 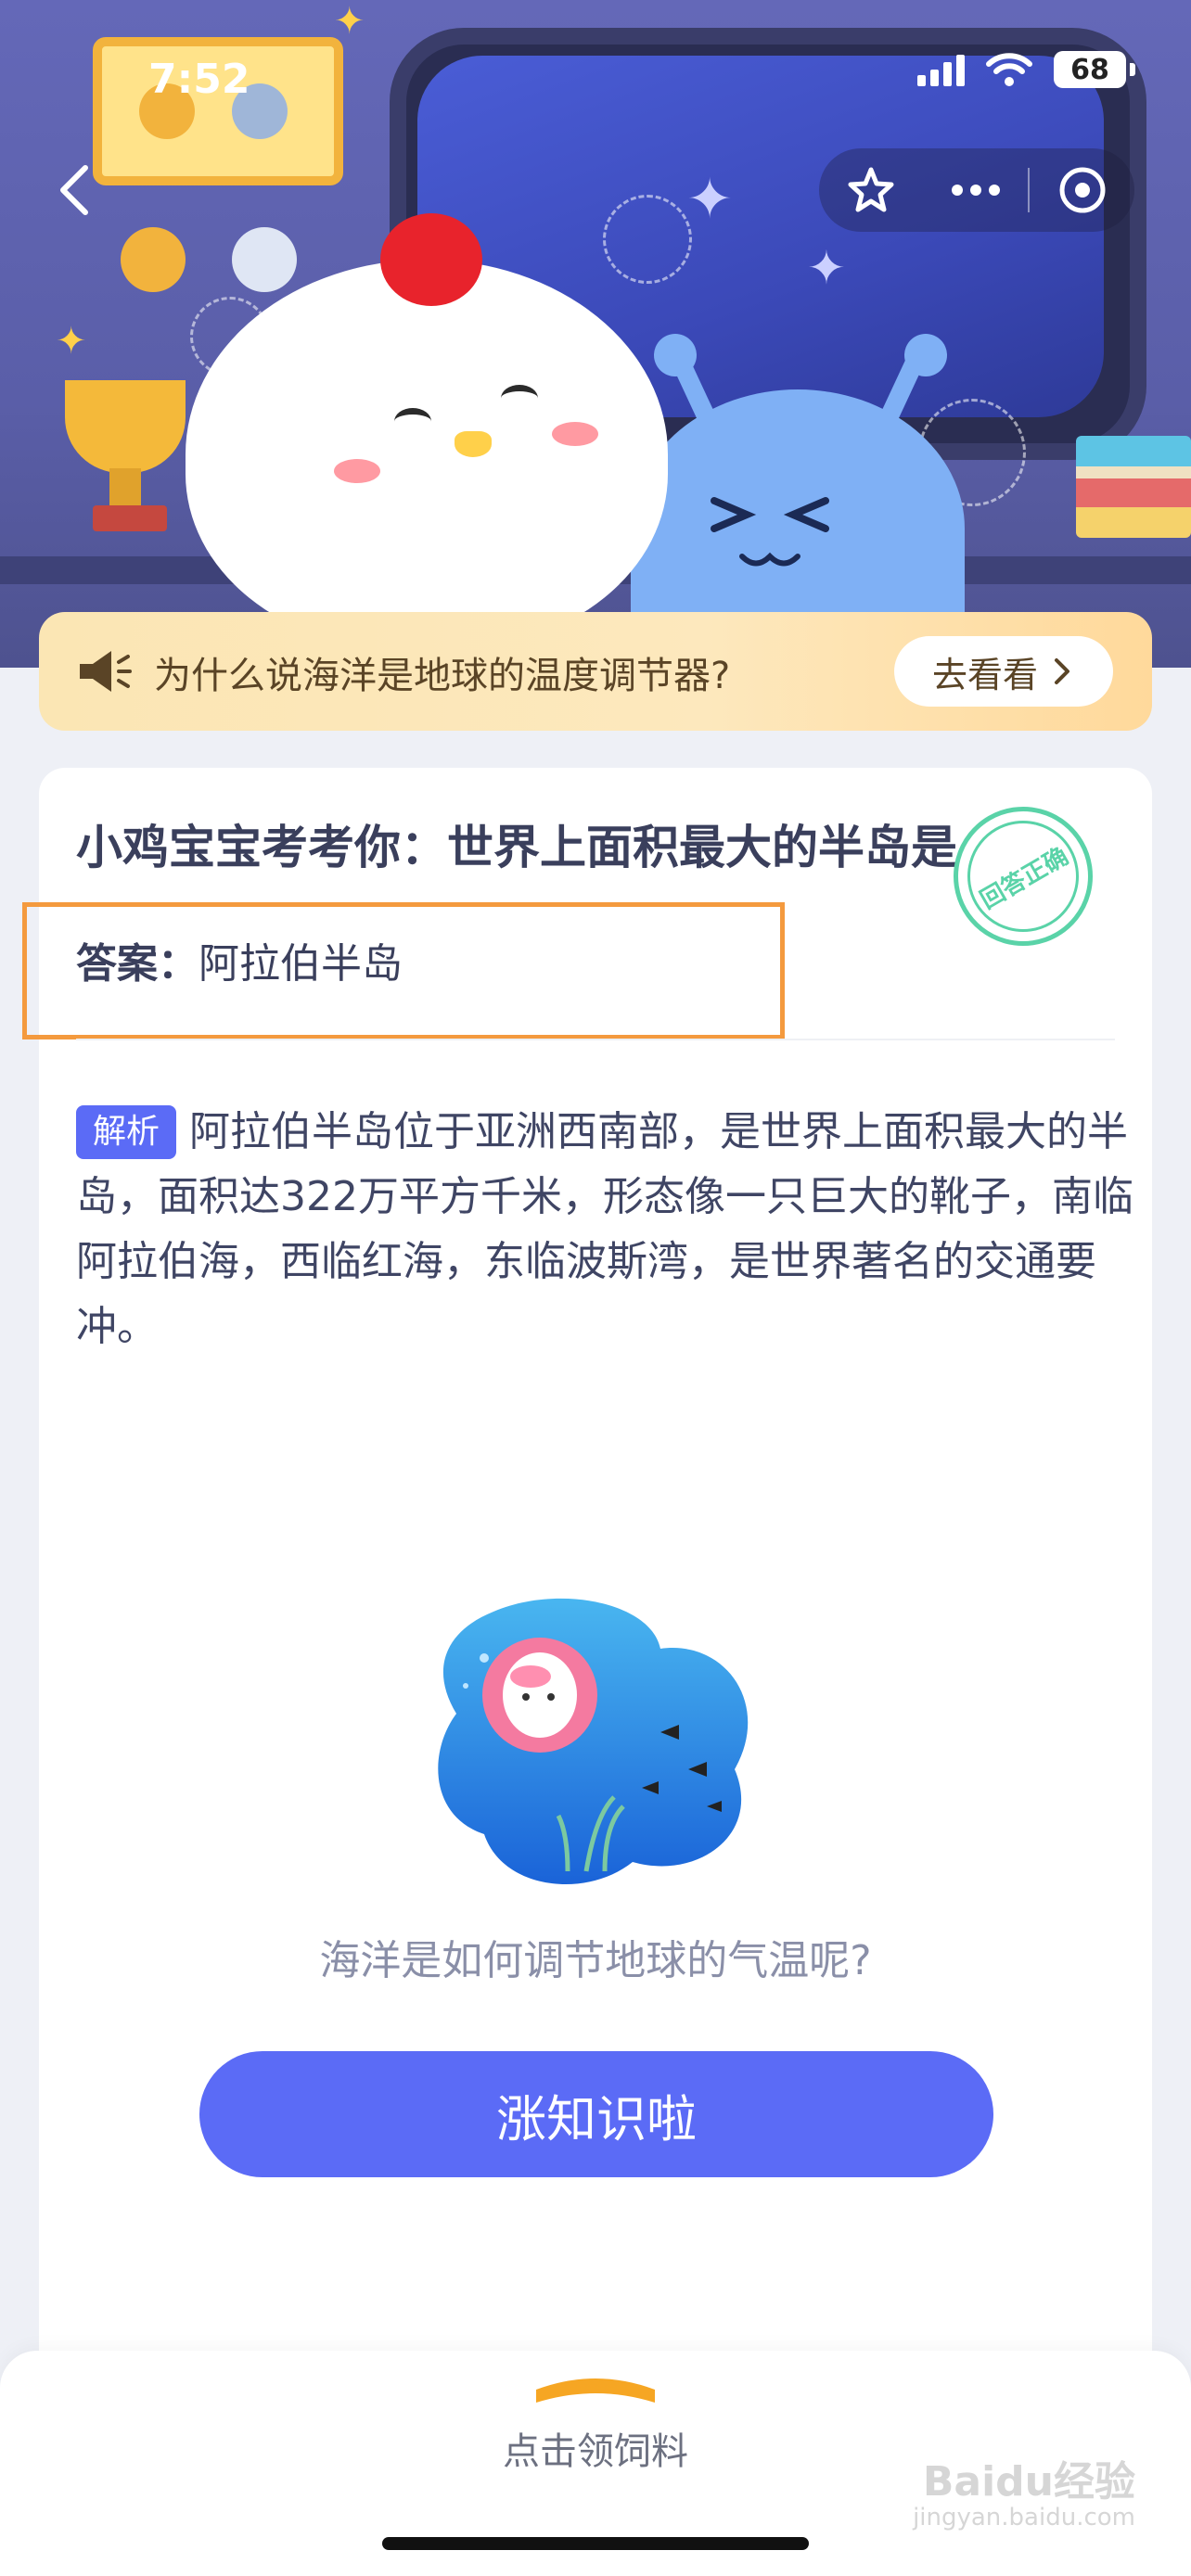 I want to click on close-button, so click(x=1082, y=190).